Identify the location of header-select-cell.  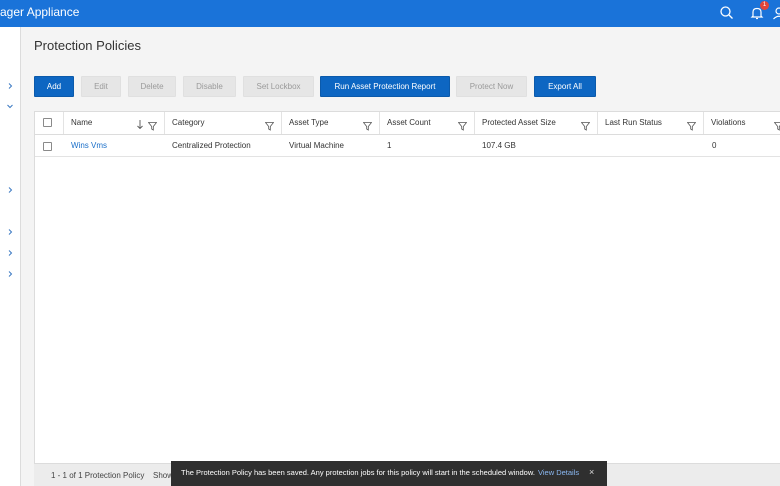
(49, 123).